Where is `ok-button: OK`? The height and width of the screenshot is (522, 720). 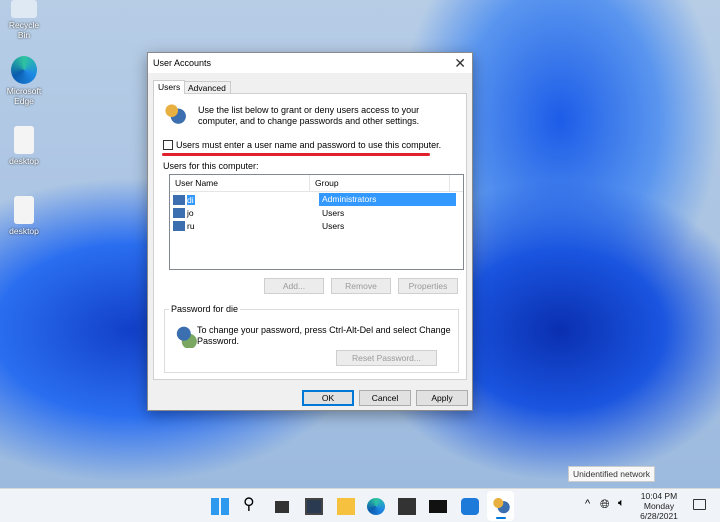 ok-button: OK is located at coordinates (328, 398).